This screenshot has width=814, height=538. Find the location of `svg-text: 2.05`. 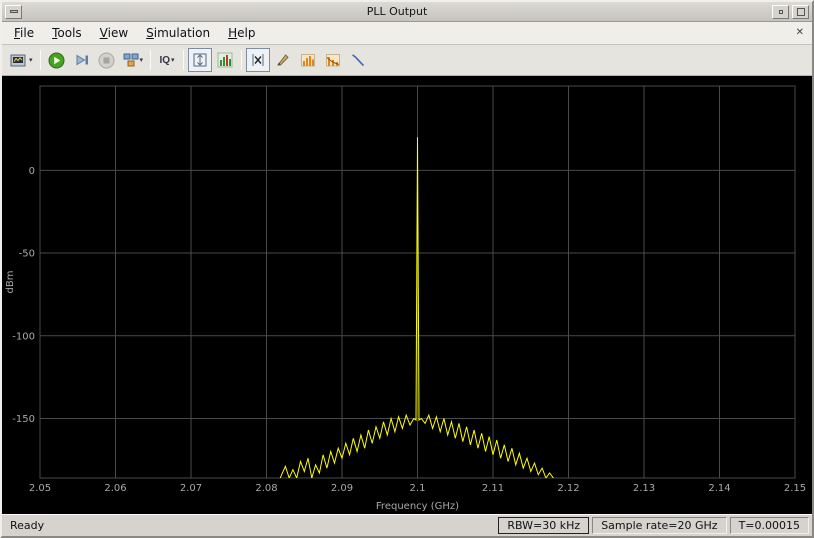

svg-text: 2.05 is located at coordinates (40, 488).